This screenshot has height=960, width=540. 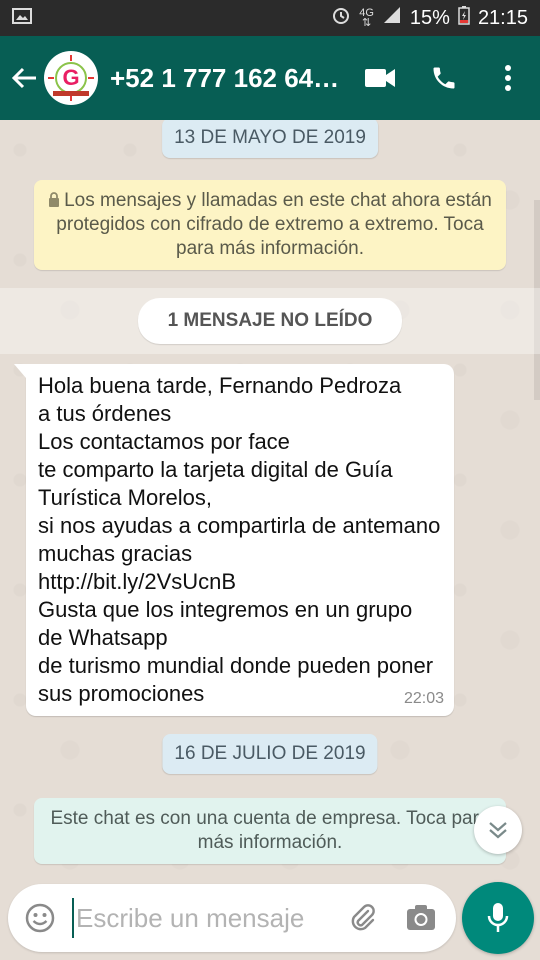 What do you see at coordinates (423, 698) in the screenshot?
I see `message-time: 22:03` at bounding box center [423, 698].